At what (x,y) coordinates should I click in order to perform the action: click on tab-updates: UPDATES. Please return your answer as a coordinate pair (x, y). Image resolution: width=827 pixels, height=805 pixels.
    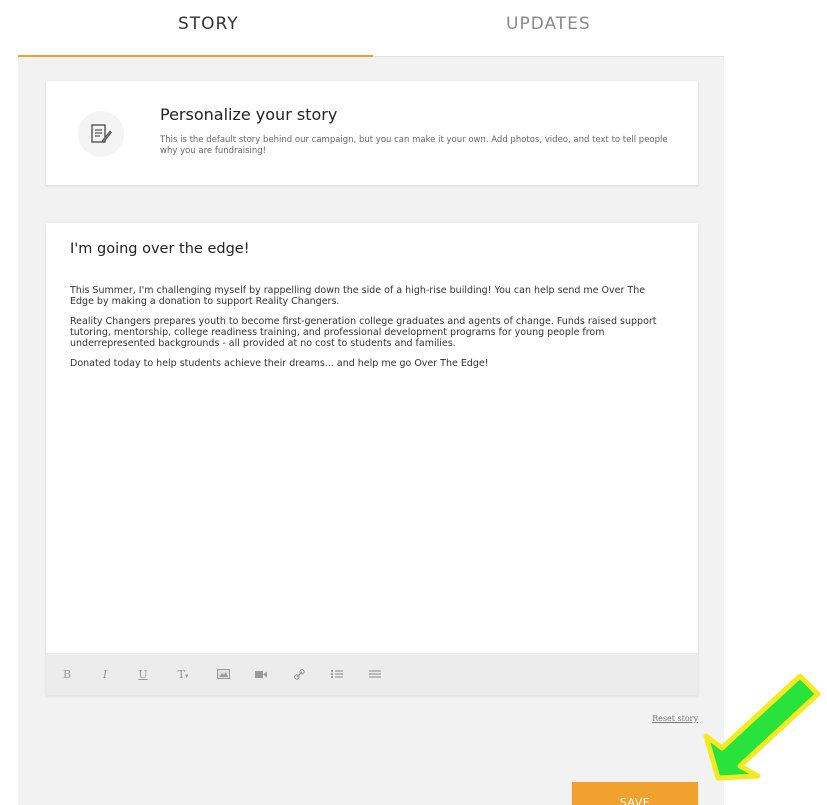
    Looking at the image, I should click on (548, 24).